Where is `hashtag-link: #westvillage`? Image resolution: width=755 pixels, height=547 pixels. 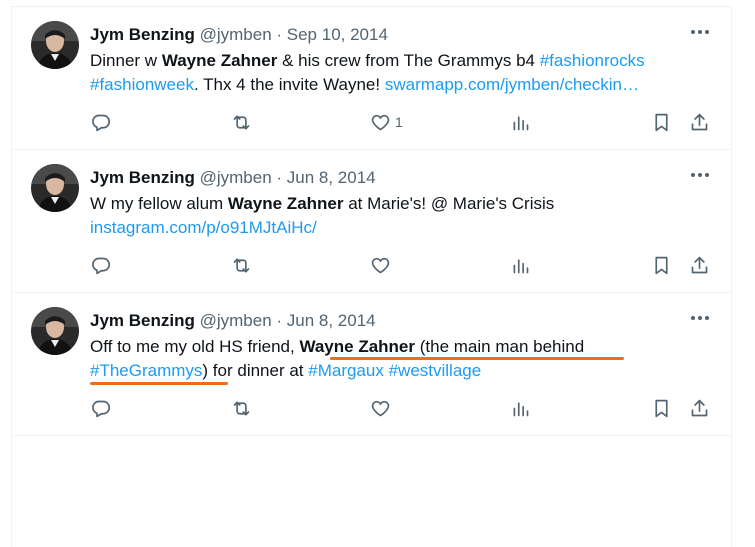 hashtag-link: #westvillage is located at coordinates (435, 370).